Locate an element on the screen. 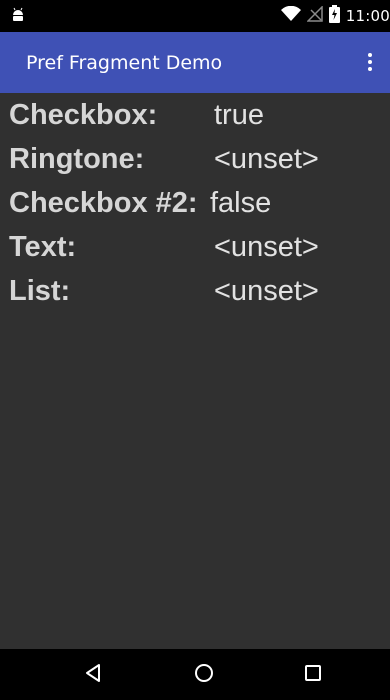 This screenshot has height=700, width=390. back-button is located at coordinates (94, 674).